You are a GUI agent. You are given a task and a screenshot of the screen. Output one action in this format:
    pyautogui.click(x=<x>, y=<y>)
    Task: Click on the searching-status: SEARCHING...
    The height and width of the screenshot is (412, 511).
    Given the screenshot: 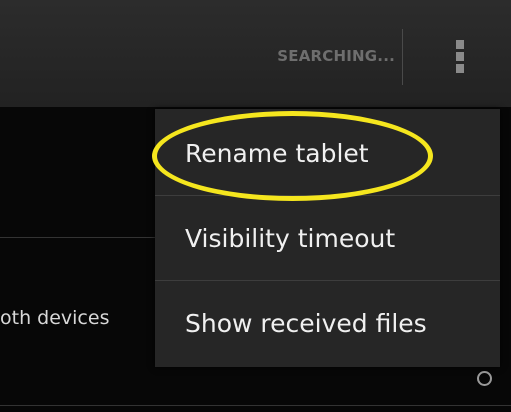 What is the action you would take?
    pyautogui.click(x=336, y=56)
    